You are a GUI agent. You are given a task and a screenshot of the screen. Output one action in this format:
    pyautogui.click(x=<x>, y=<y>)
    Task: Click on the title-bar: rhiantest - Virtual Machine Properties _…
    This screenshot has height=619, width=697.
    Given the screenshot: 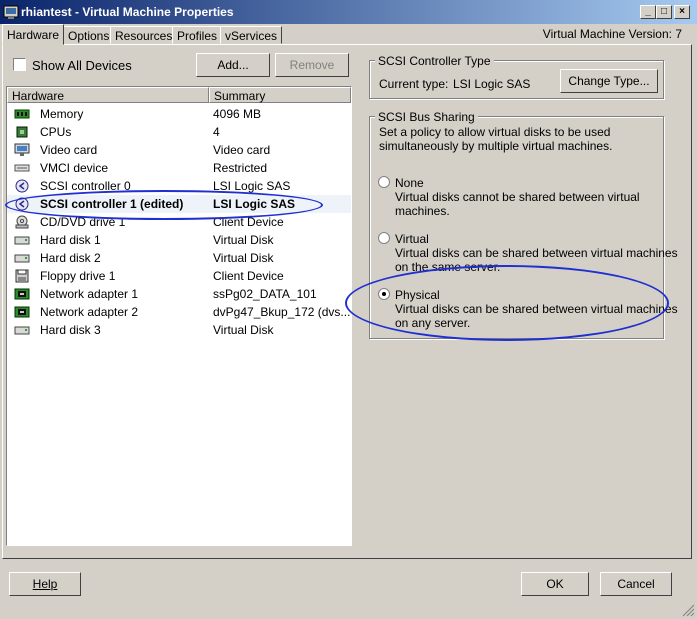 What is the action you would take?
    pyautogui.click(x=348, y=12)
    